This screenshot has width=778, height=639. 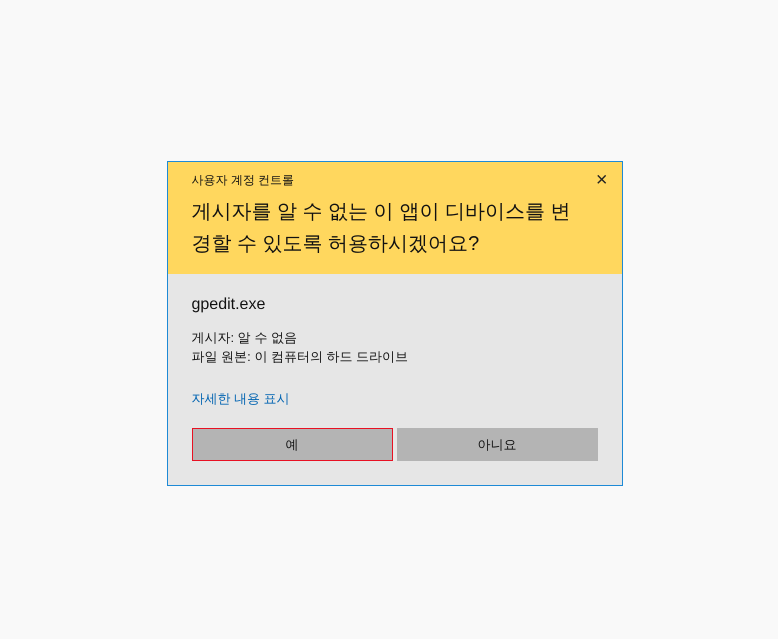 I want to click on dialog-title: 사용자 계정 컨트롤, so click(x=243, y=180).